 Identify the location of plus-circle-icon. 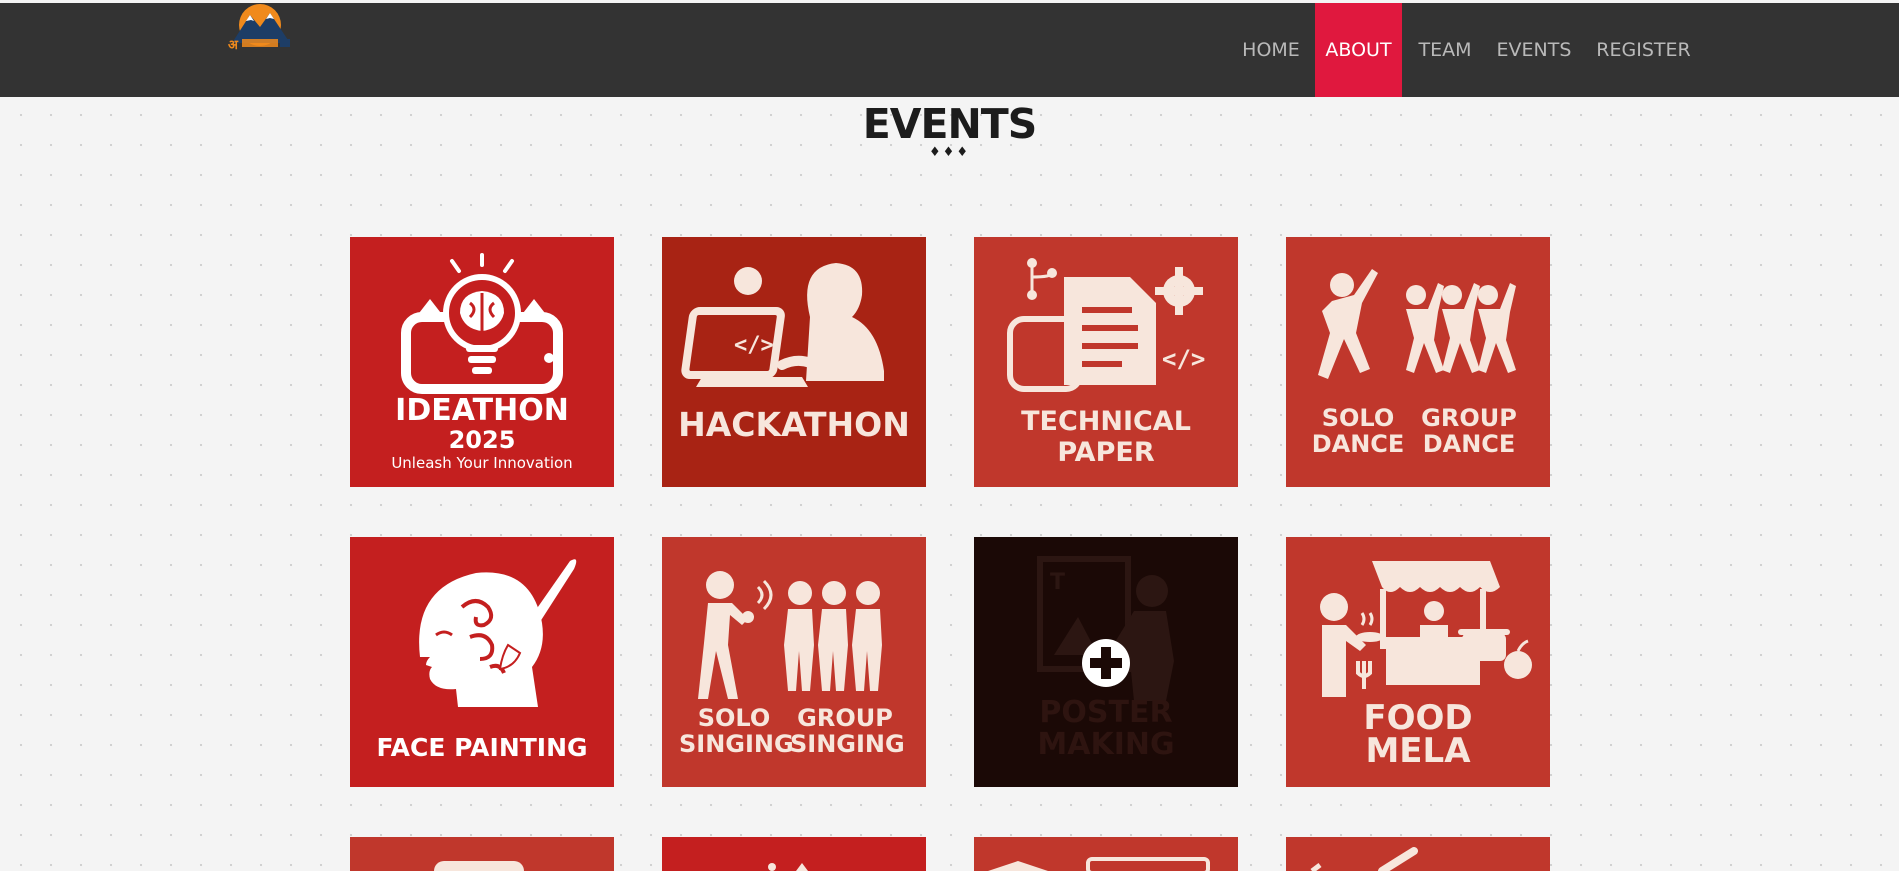
(1106, 663).